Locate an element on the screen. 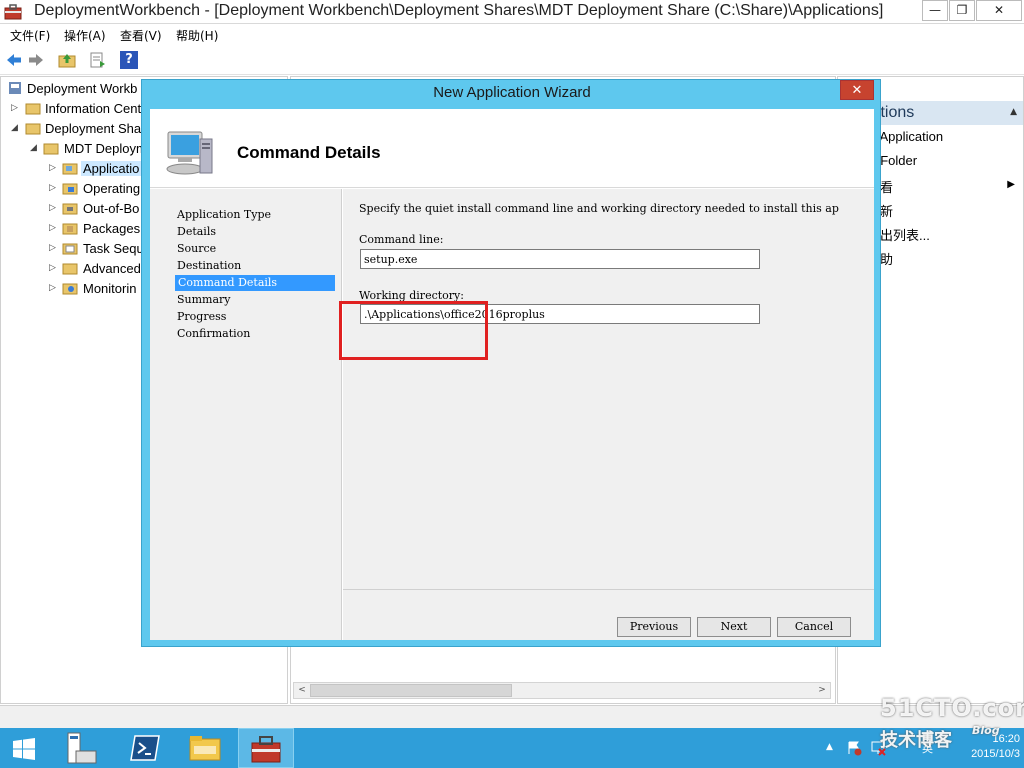 The width and height of the screenshot is (1024, 768). task-sequence-folder-icon is located at coordinates (70, 249).